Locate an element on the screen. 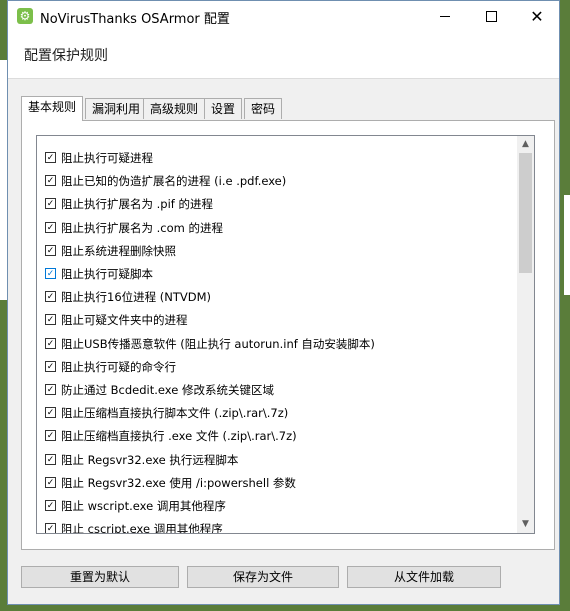  maximize-icon is located at coordinates (491, 16).